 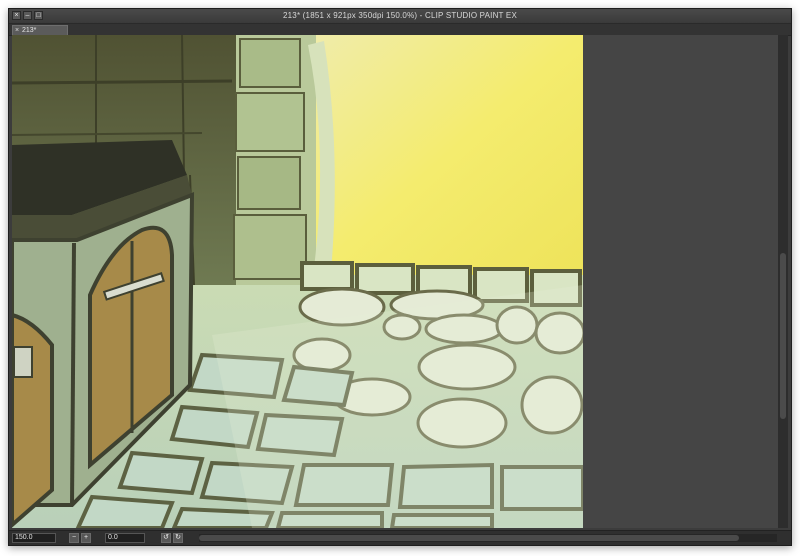 I want to click on tab-label: 213*, so click(x=29, y=30).